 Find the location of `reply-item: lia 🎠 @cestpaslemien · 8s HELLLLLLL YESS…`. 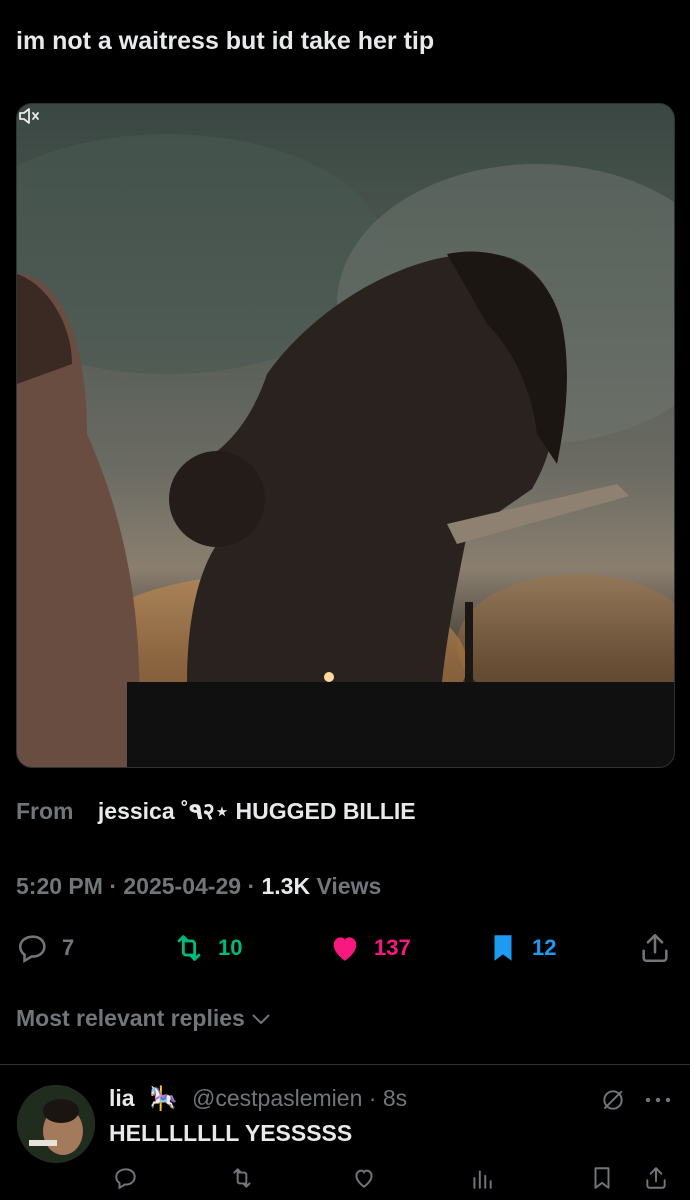

reply-item: lia 🎠 @cestpaslemien · 8s HELLLLLLL YESS… is located at coordinates (345, 1132).